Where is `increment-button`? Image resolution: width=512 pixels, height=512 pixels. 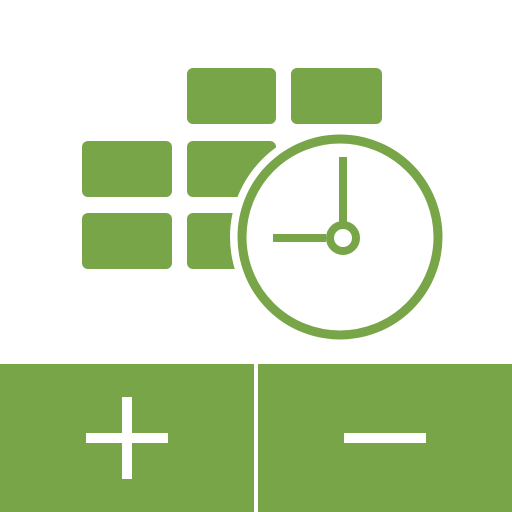
increment-button is located at coordinates (127, 438).